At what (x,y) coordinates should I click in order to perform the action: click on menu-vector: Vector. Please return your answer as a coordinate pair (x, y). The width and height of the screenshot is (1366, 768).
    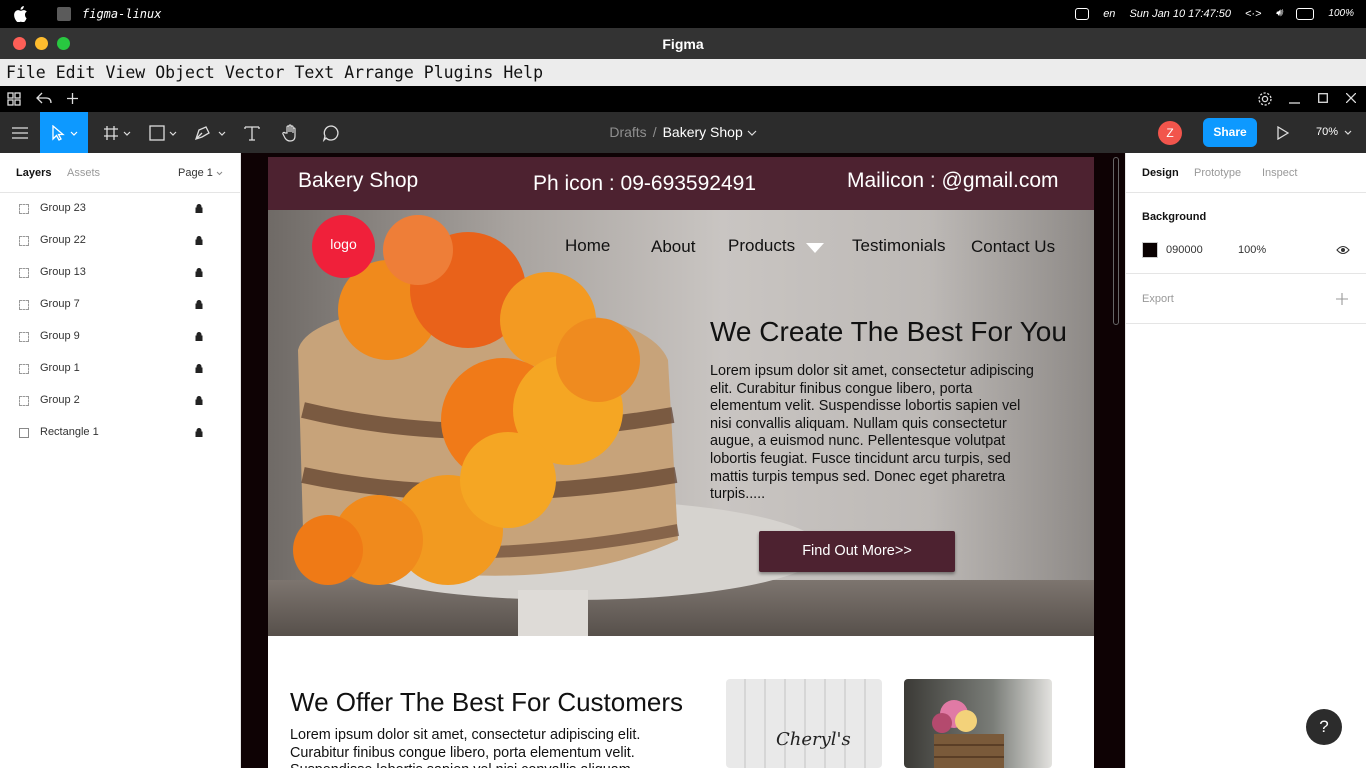
    Looking at the image, I should click on (255, 72).